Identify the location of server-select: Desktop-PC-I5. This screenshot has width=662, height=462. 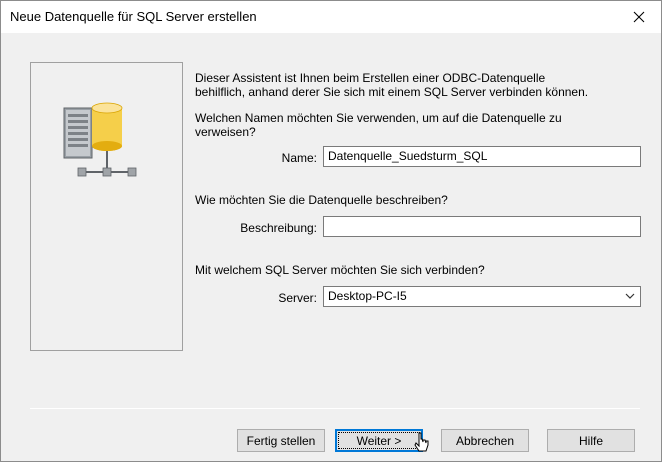
(482, 296).